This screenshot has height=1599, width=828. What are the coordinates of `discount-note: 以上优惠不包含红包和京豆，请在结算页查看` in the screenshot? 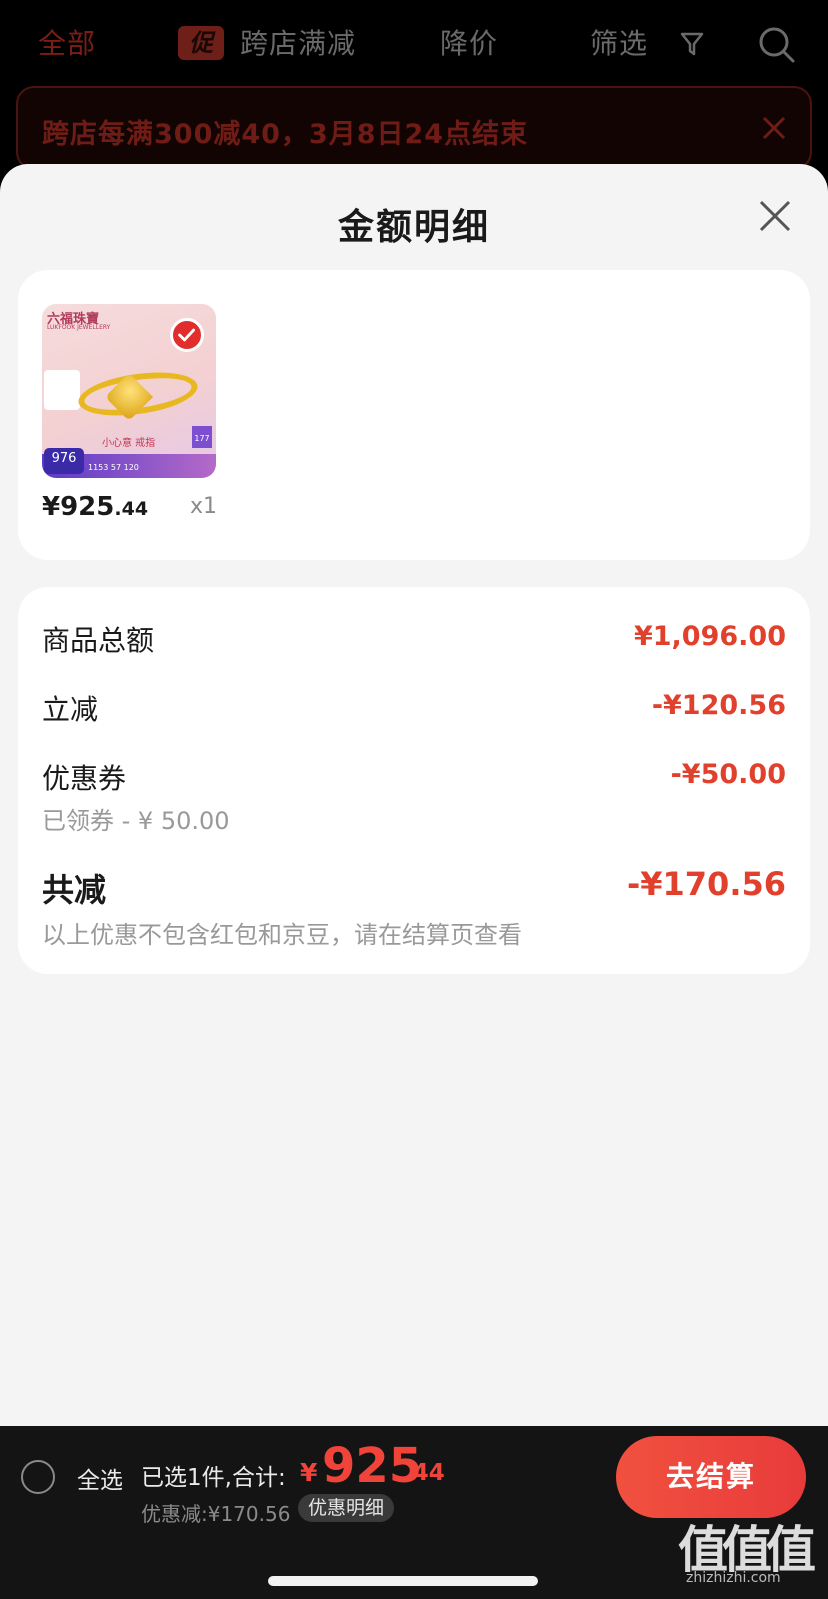 It's located at (282, 935).